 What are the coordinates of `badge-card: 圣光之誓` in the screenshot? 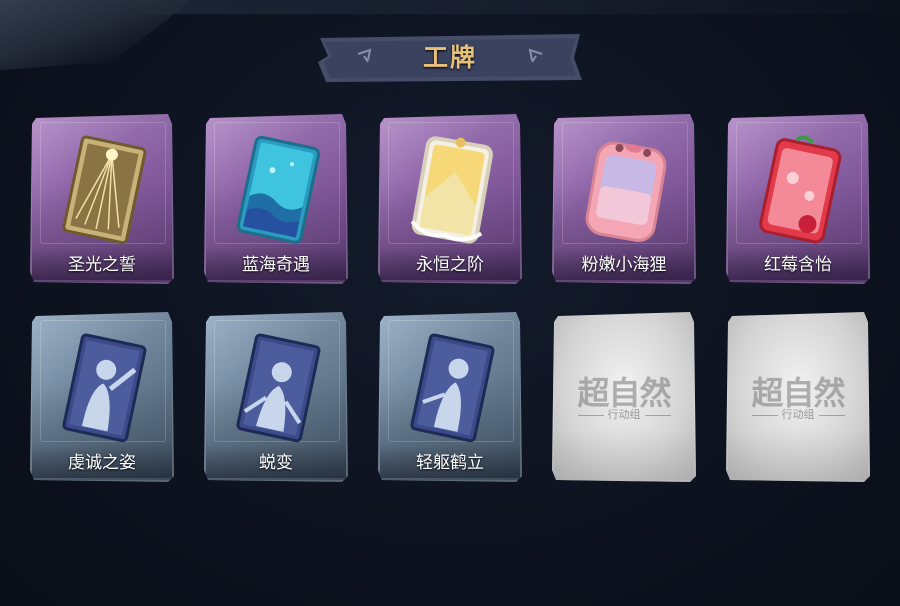 It's located at (102, 198).